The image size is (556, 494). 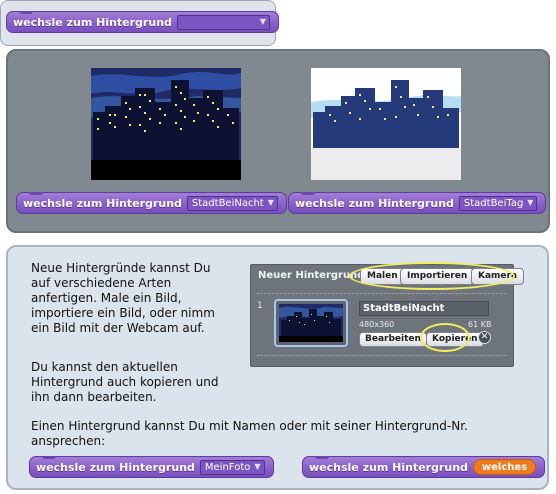 What do you see at coordinates (437, 276) in the screenshot?
I see `import-button: Importieren` at bounding box center [437, 276].